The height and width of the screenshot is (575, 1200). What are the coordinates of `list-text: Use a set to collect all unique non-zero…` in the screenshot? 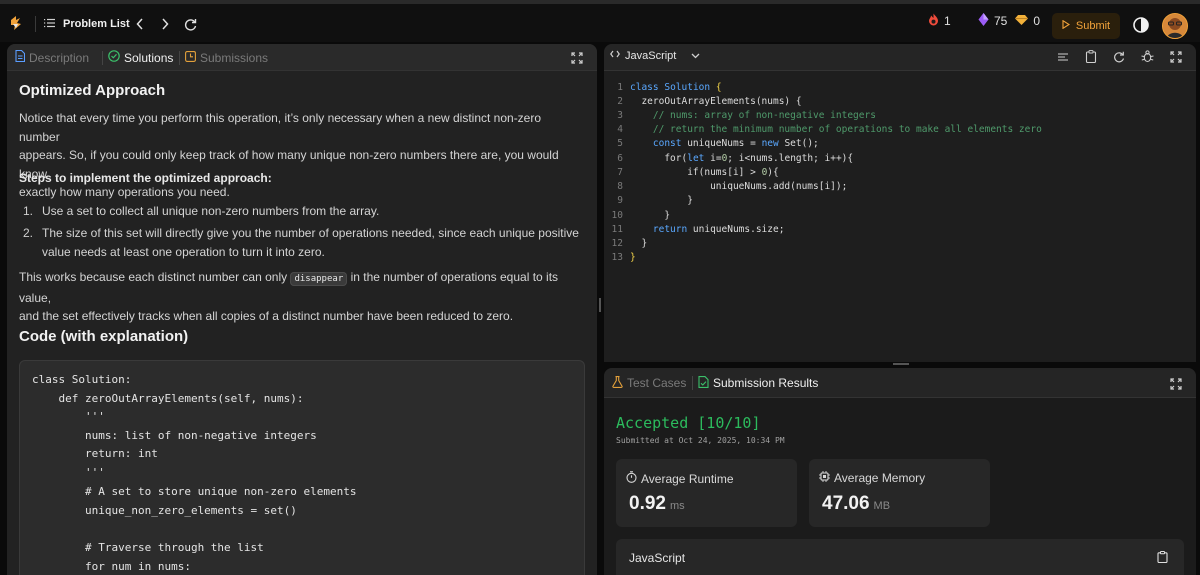 It's located at (211, 211).